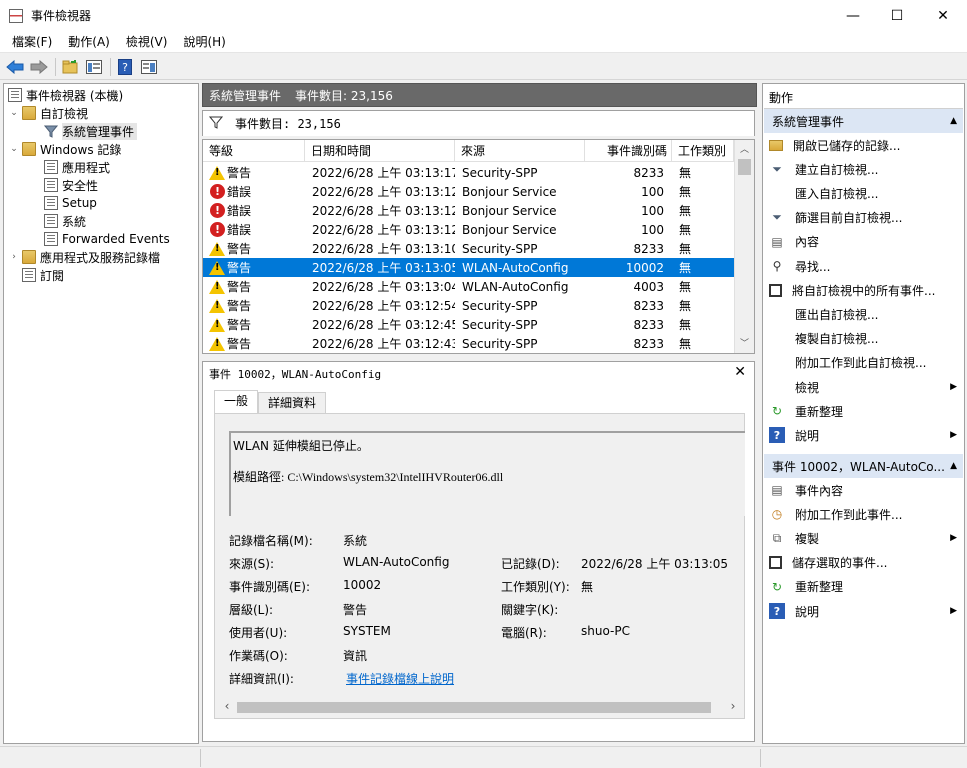 Image resolution: width=967 pixels, height=768 pixels. I want to click on column-header-event-id: 事件識別碼, so click(628, 151).